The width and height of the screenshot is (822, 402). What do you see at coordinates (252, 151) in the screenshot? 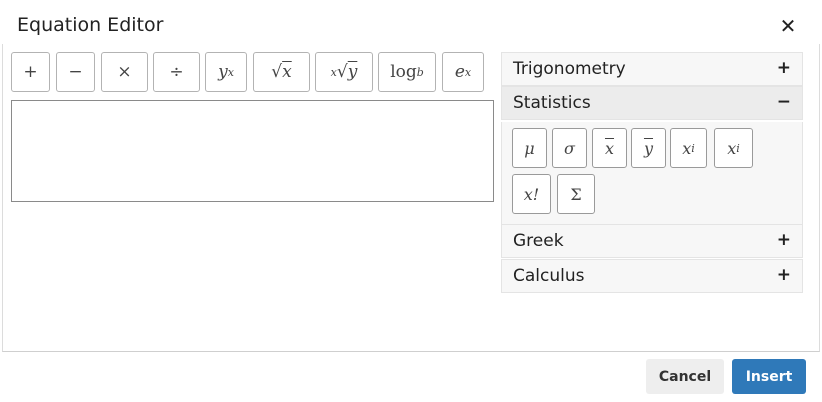
I see `equation-input` at bounding box center [252, 151].